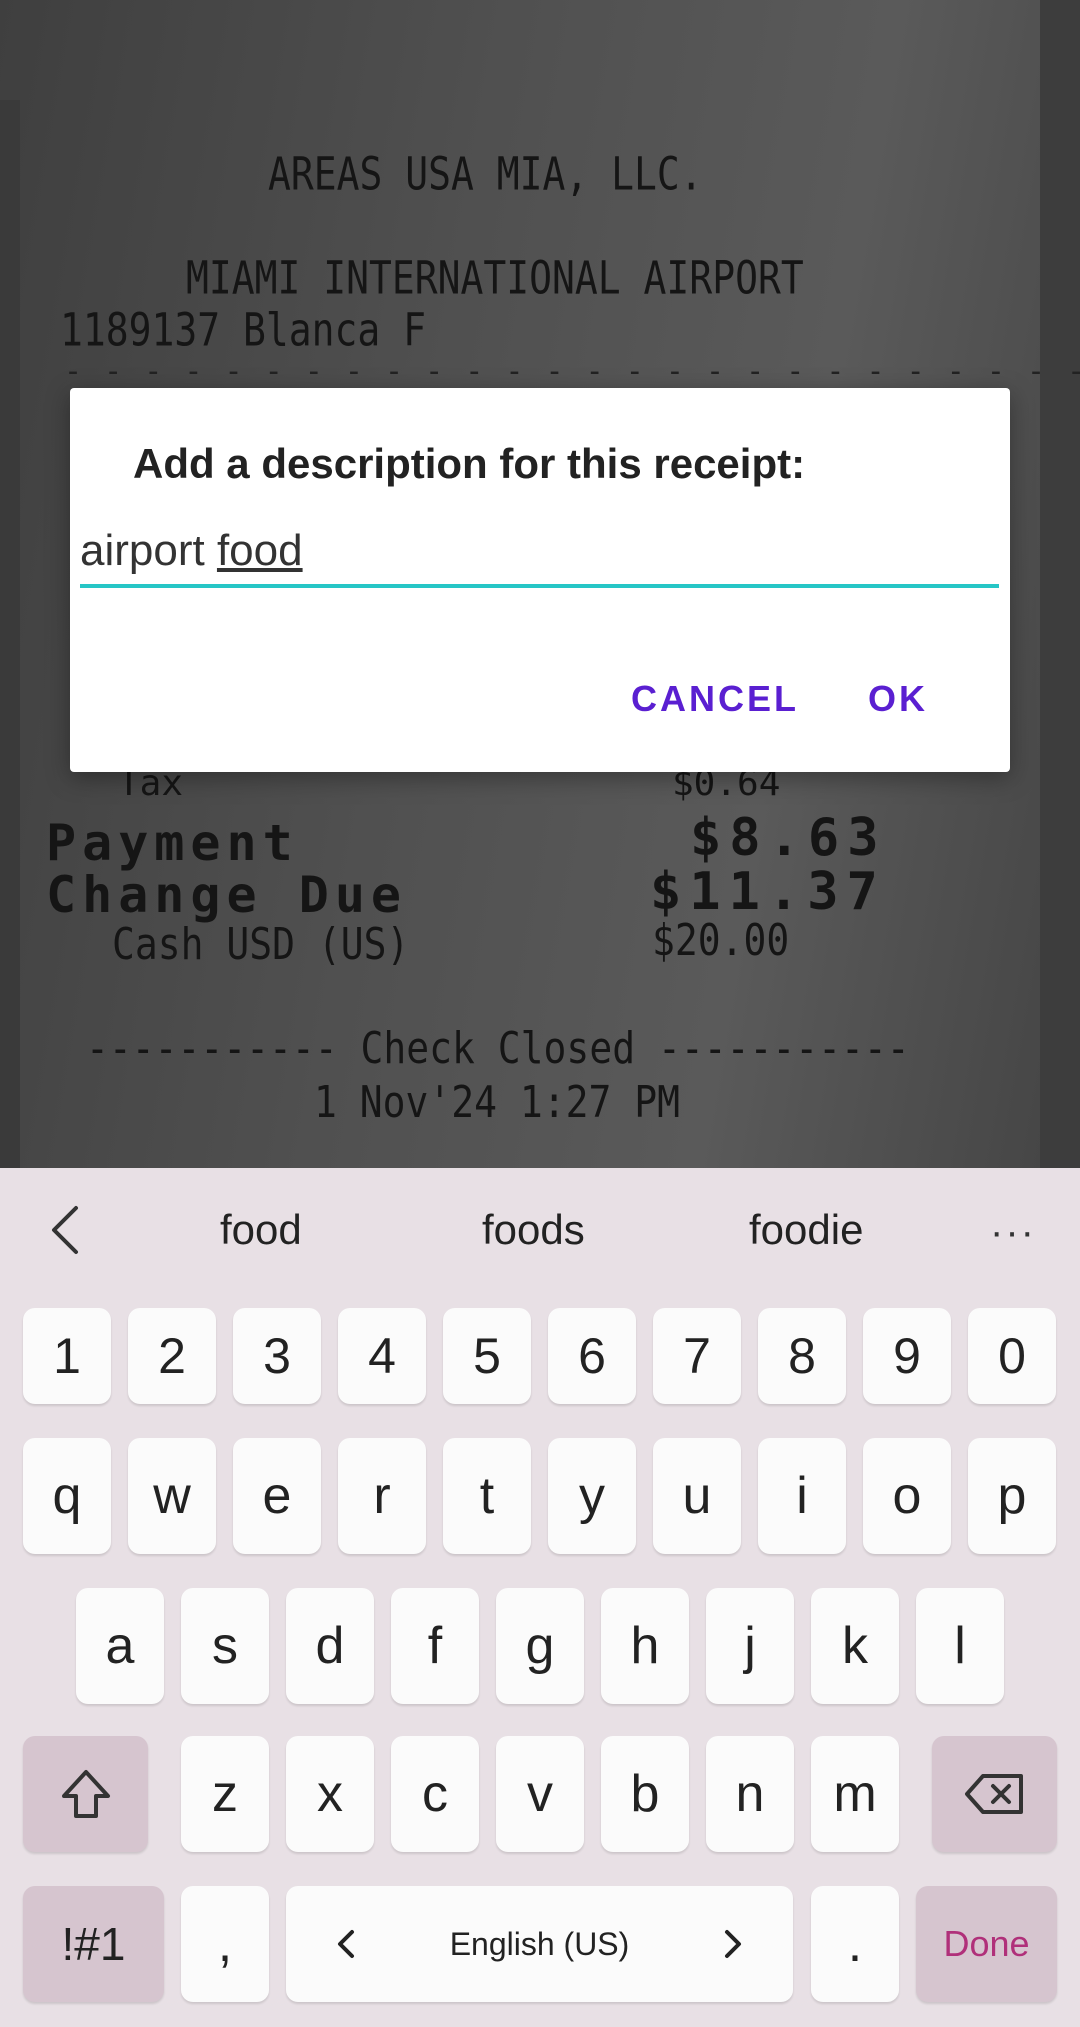  I want to click on key-k-label: k, so click(855, 1646).